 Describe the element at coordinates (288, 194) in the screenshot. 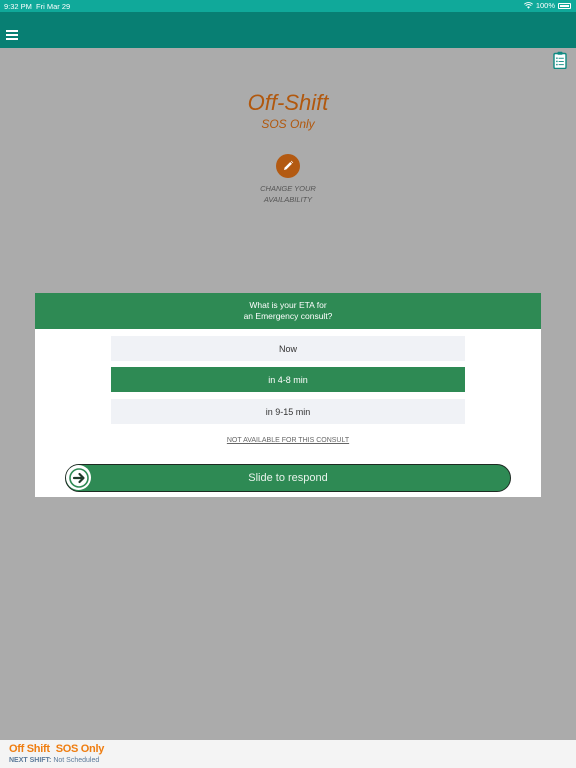

I see `change-availability-label: CHANGE YOUR AVAILABILITY` at that location.